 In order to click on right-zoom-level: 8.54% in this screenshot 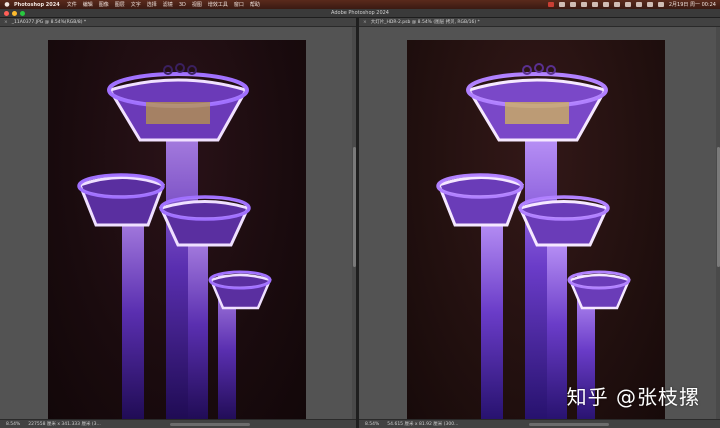, I will do `click(372, 424)`.